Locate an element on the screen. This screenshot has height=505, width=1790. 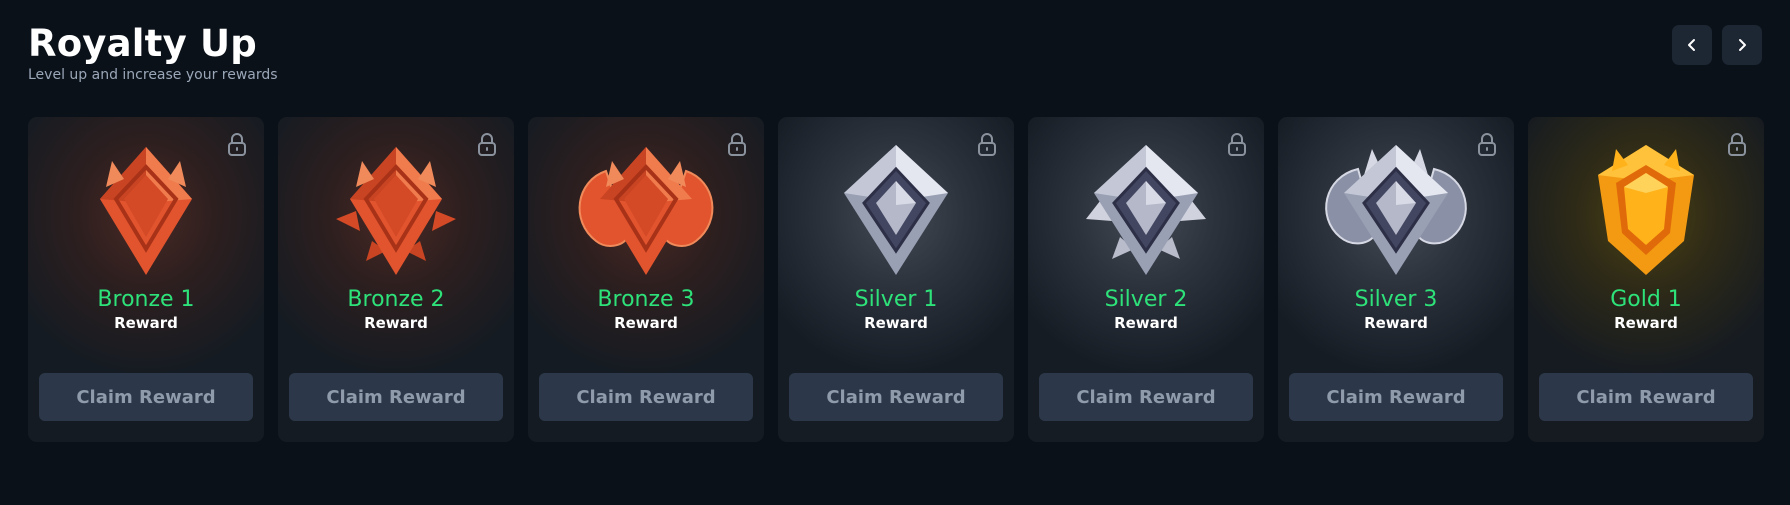
page-subtitle: Level up and increase your rewards is located at coordinates (153, 75).